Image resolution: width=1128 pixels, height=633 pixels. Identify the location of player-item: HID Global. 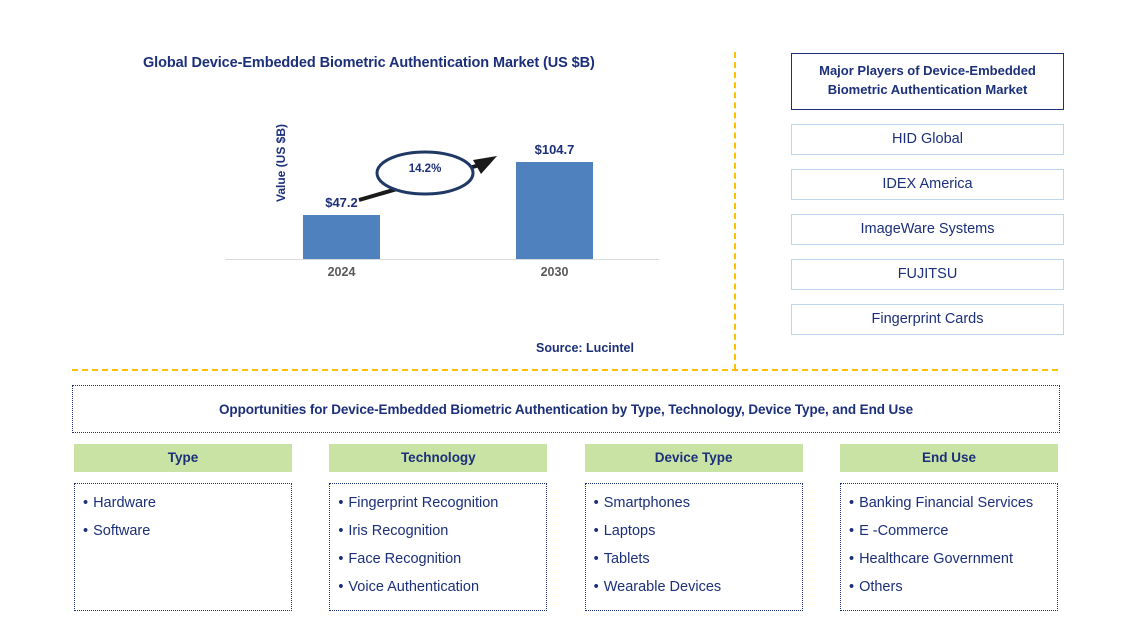
(927, 139).